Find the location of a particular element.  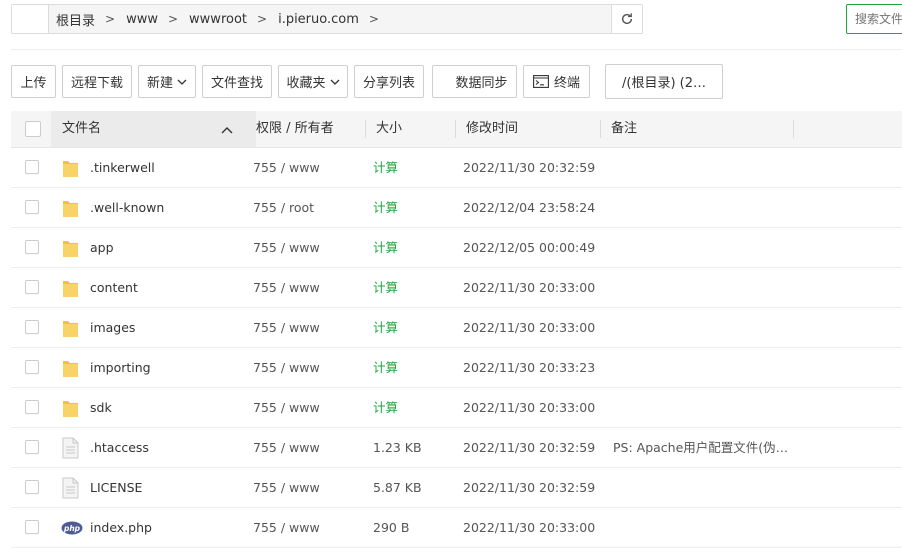

column-name: 文件名 is located at coordinates (81, 129).